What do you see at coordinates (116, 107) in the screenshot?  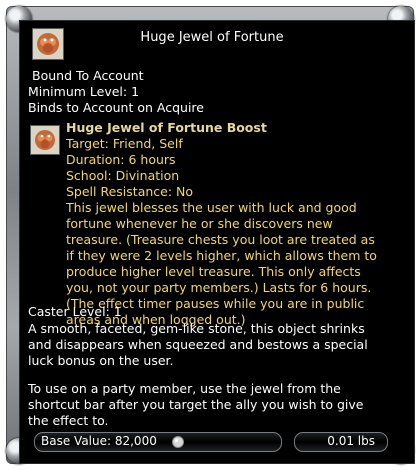 I see `binds-on-acquire-text: Binds to Account on Acquire` at bounding box center [116, 107].